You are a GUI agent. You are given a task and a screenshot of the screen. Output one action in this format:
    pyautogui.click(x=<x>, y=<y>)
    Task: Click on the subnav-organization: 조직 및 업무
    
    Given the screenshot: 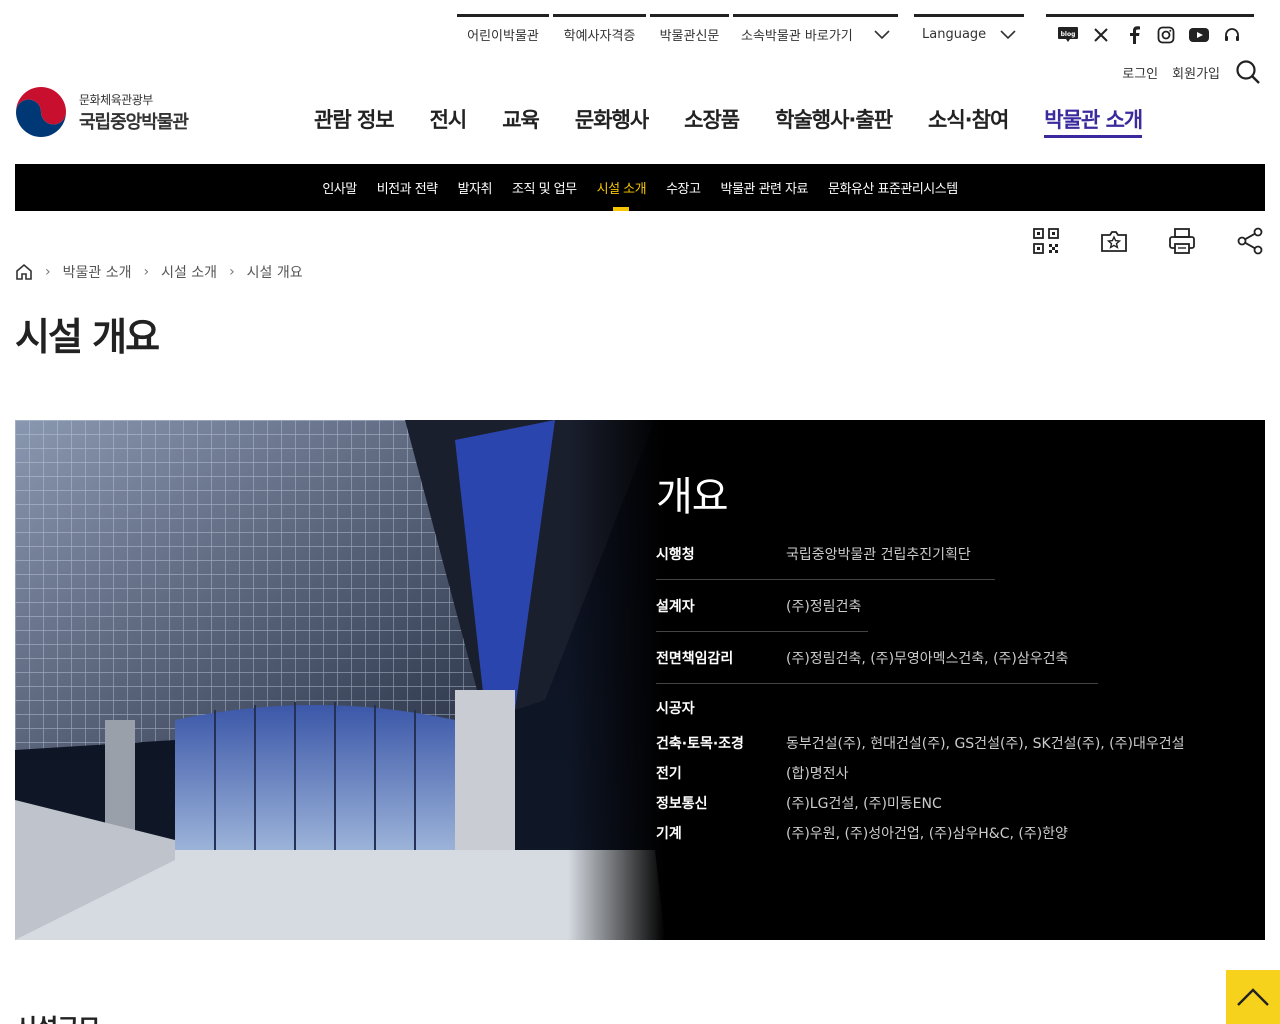 What is the action you would take?
    pyautogui.click(x=544, y=187)
    